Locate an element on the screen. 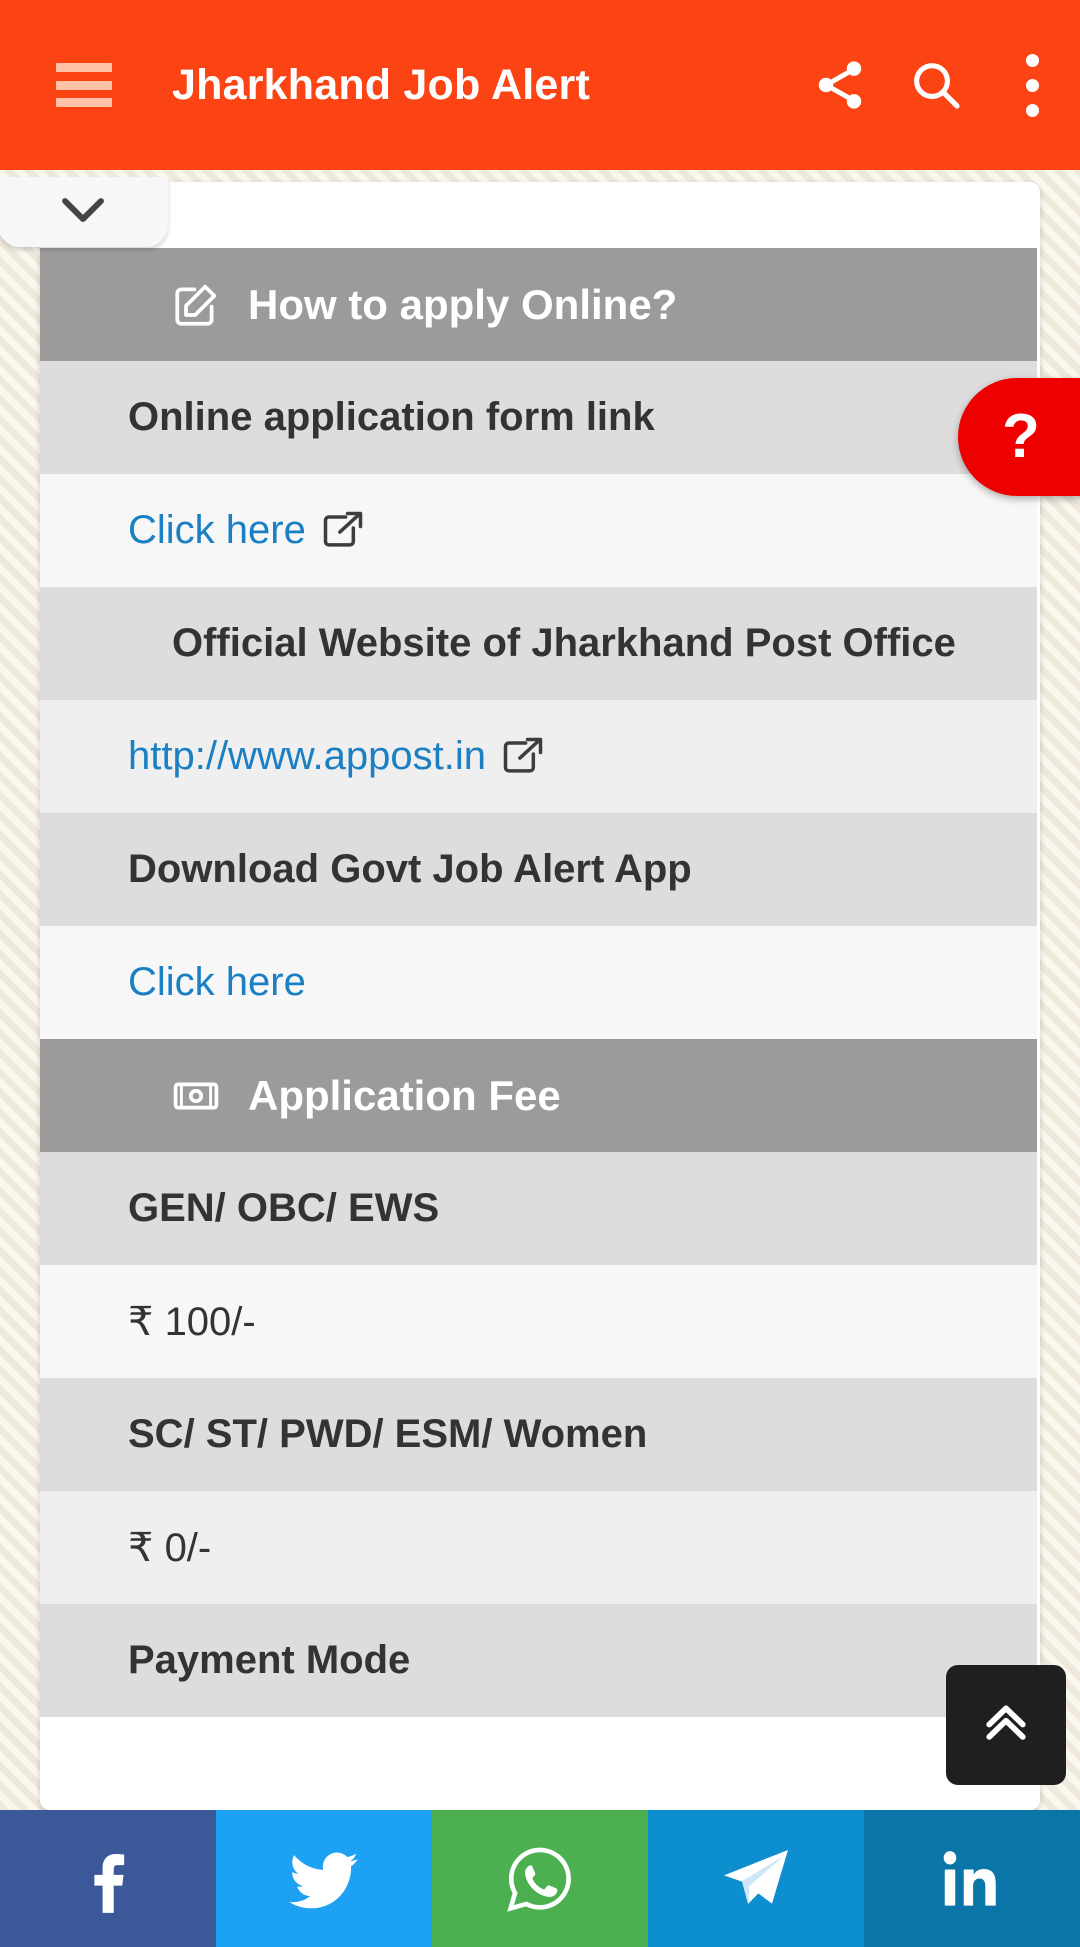  scroll-to-top-button is located at coordinates (1006, 1725).